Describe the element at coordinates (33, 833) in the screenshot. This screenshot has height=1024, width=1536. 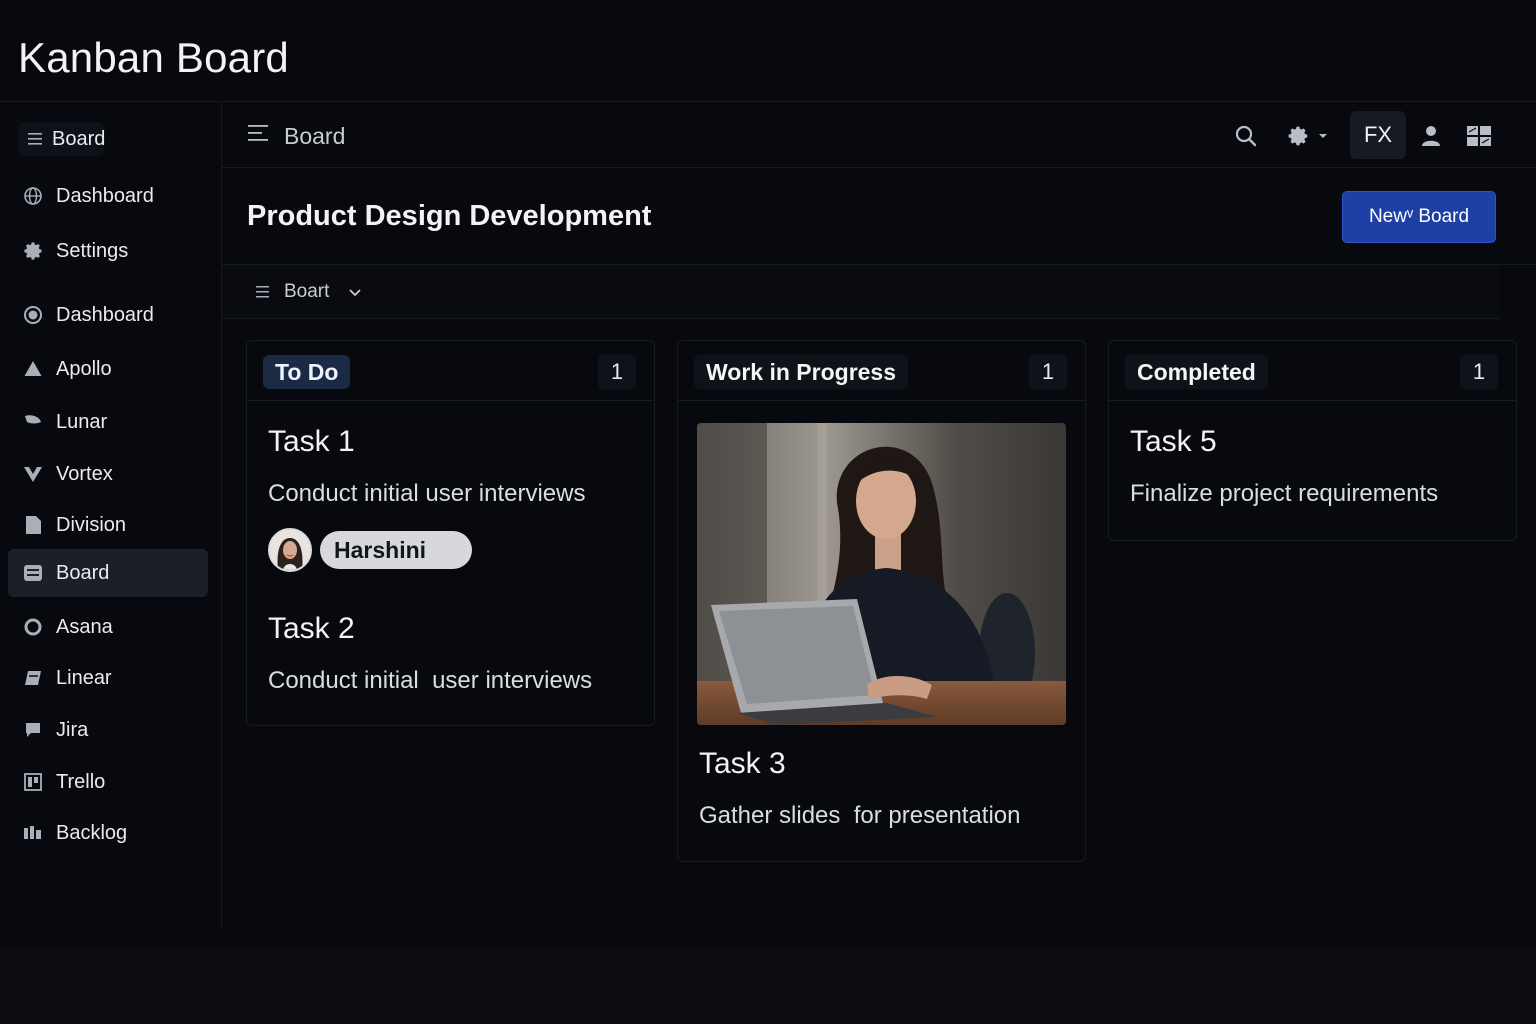
I see `backlog-icon` at that location.